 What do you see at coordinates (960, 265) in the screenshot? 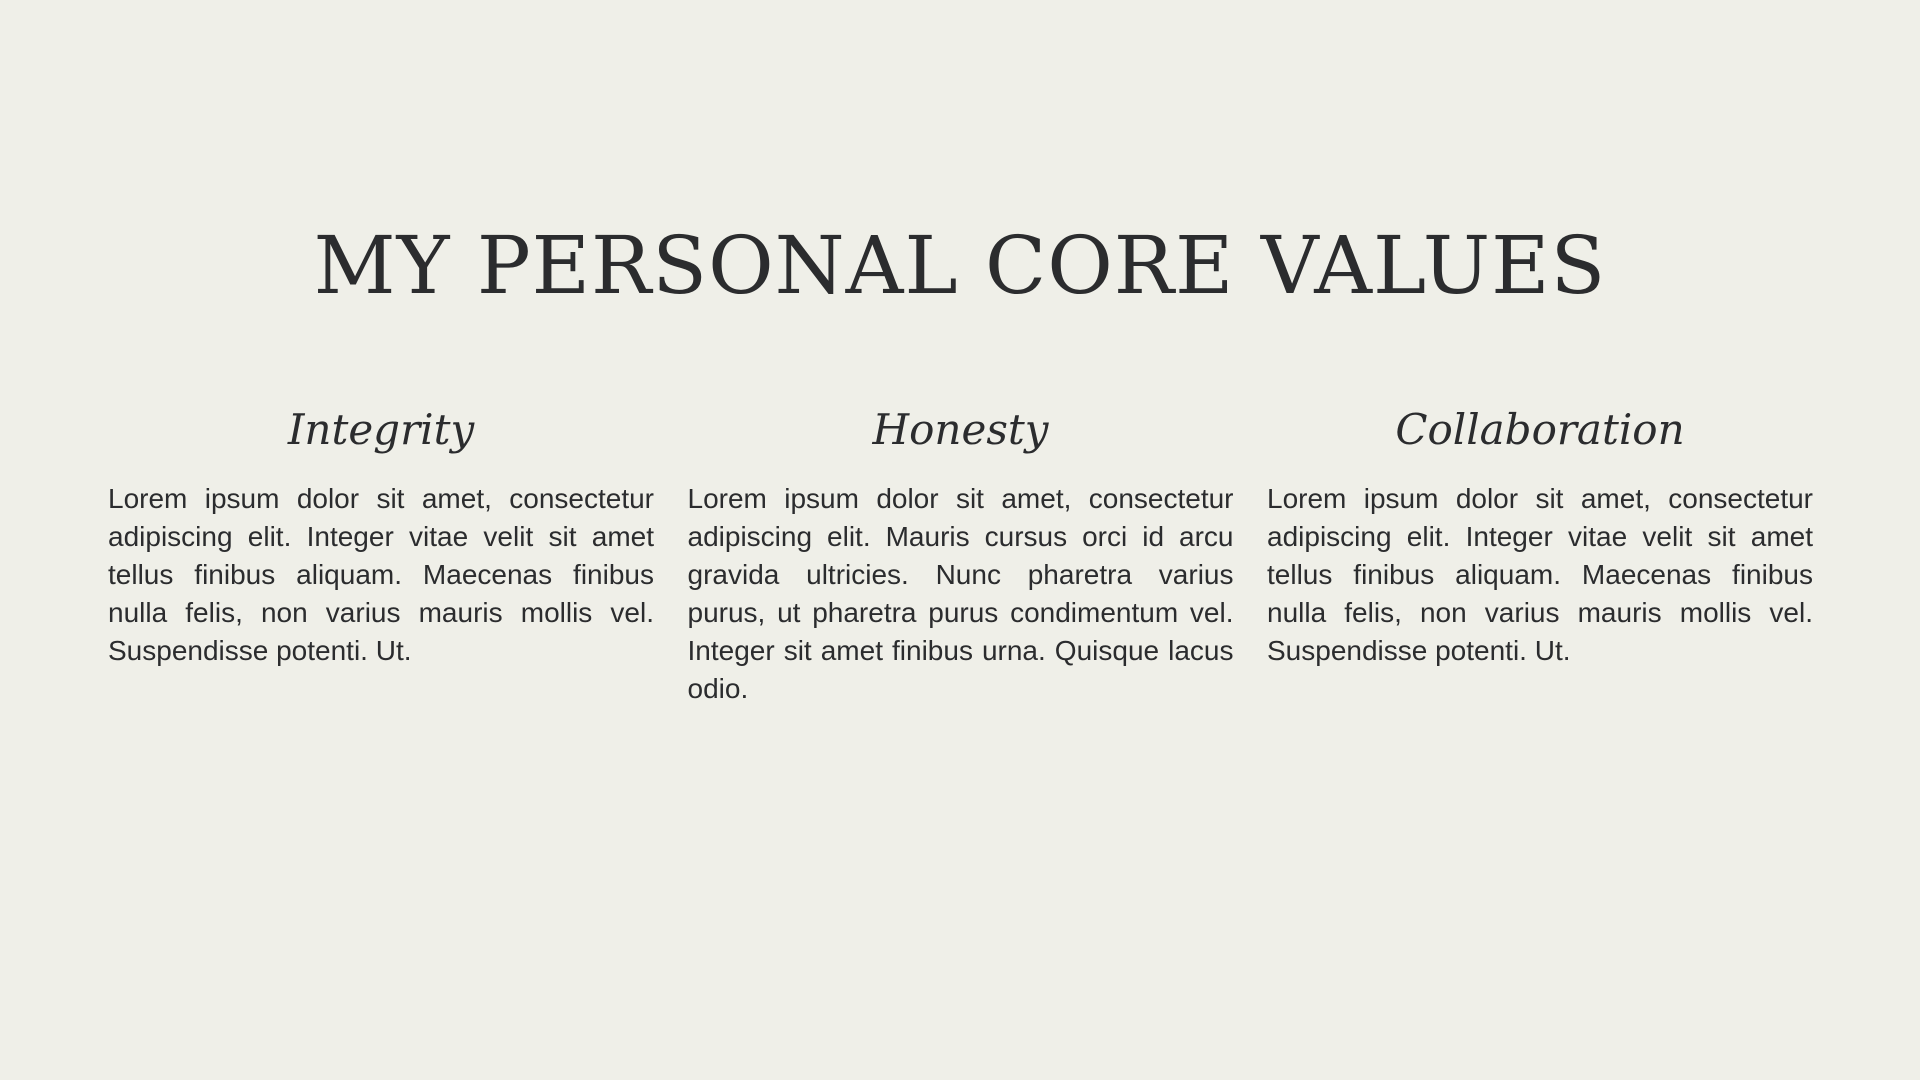
I see `page-title: MY PERSONAL CORE VALUES` at bounding box center [960, 265].